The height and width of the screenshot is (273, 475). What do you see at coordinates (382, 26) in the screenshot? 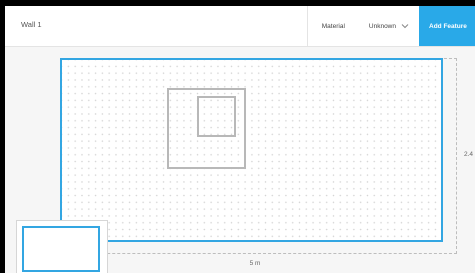
I see `material-select-value: Unknown` at bounding box center [382, 26].